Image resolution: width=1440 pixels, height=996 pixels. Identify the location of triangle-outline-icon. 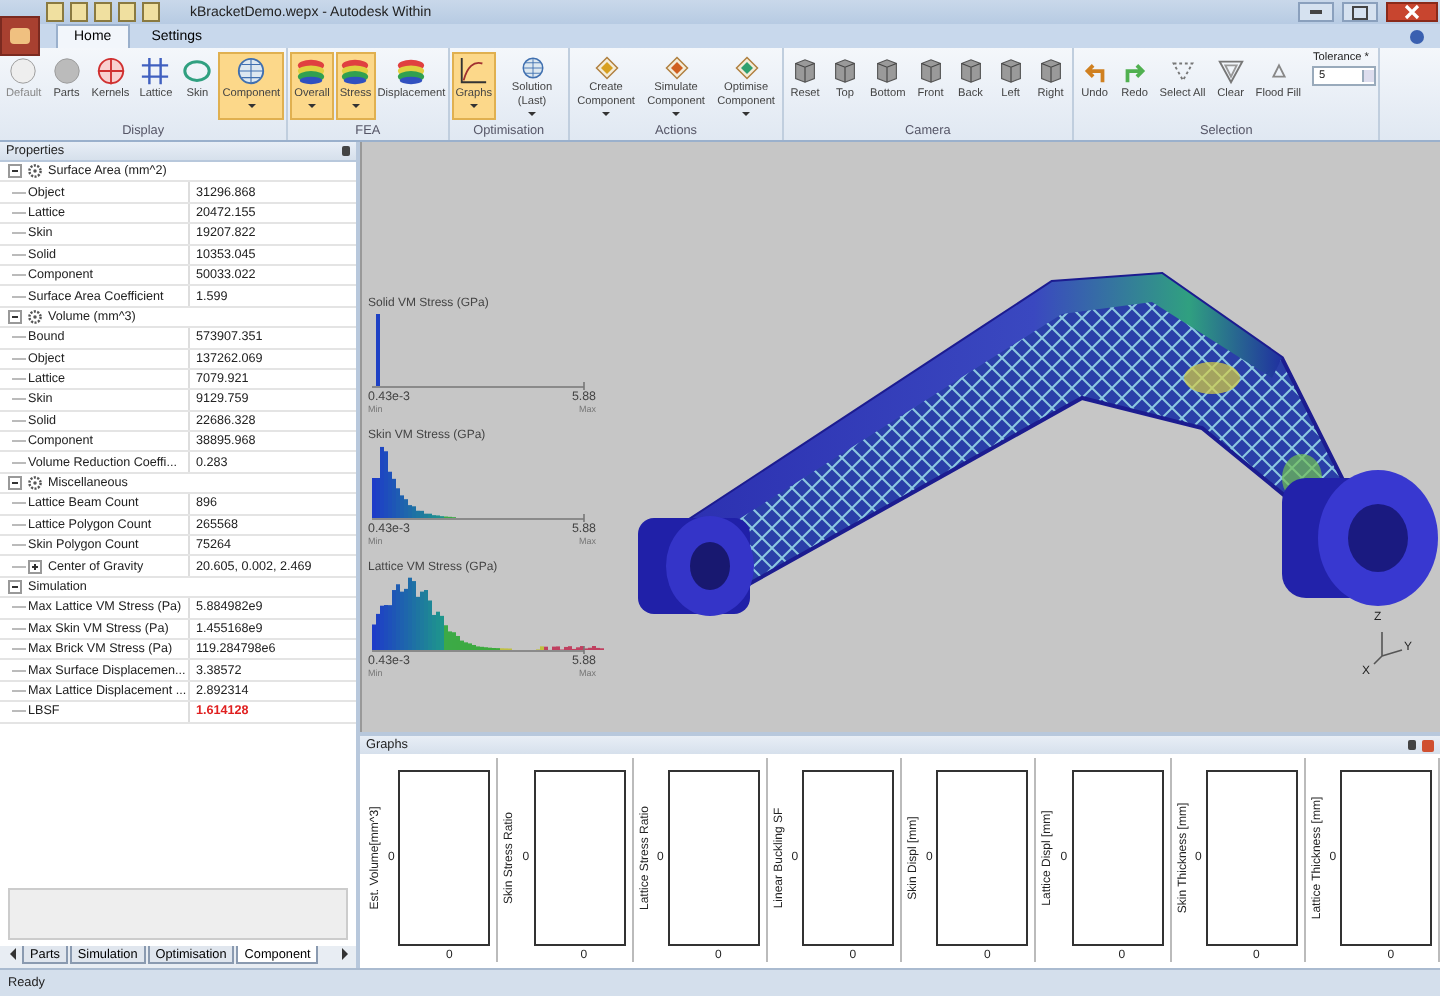
(1230, 71).